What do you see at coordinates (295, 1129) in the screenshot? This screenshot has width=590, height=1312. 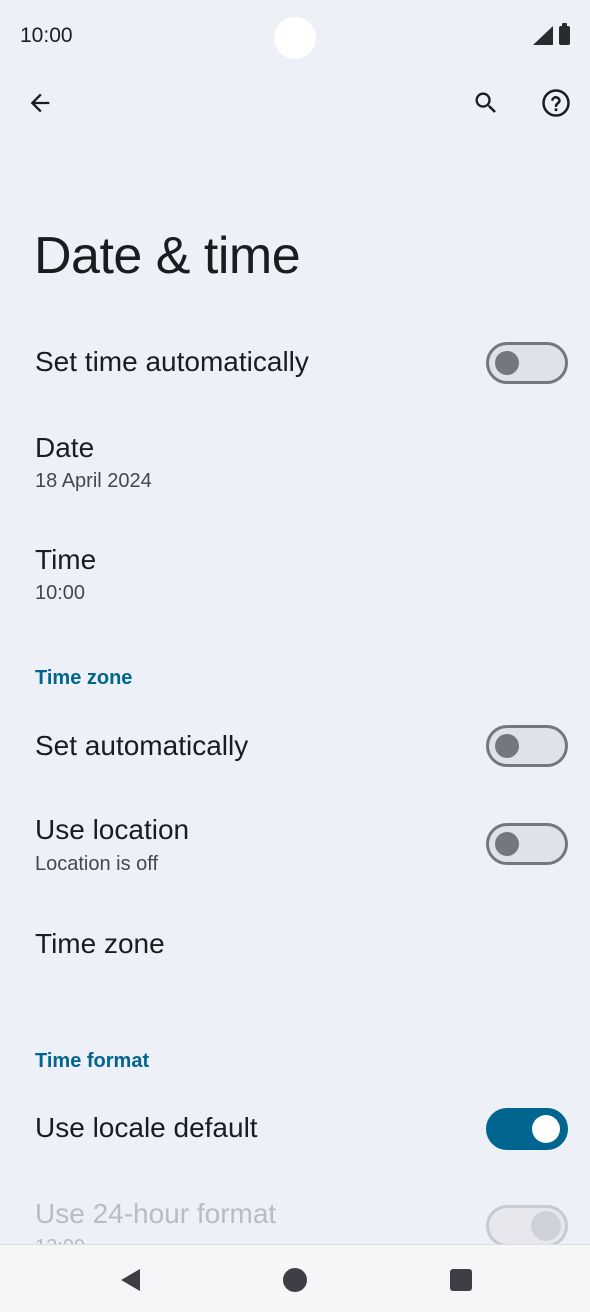 I see `use-locale-default-row: Use locale default` at bounding box center [295, 1129].